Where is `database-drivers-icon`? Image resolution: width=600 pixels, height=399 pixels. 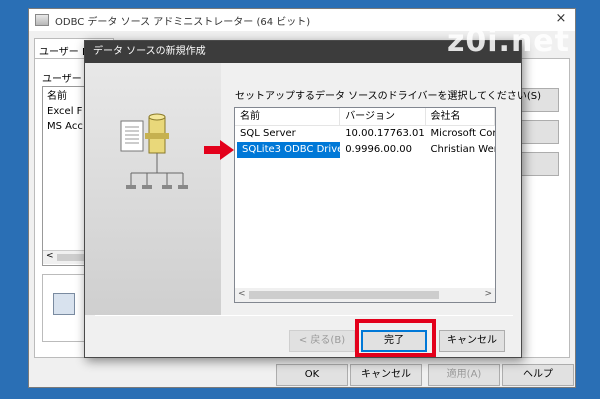 database-drivers-icon is located at coordinates (154, 151).